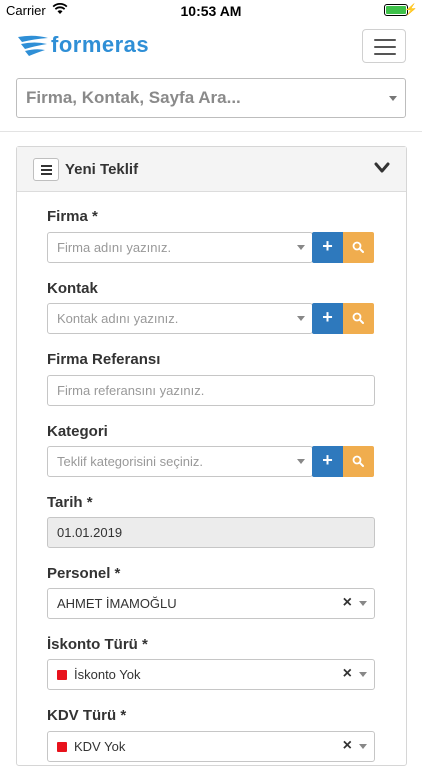 Image resolution: width=422 pixels, height=766 pixels. I want to click on panel-menu-button, so click(46, 169).